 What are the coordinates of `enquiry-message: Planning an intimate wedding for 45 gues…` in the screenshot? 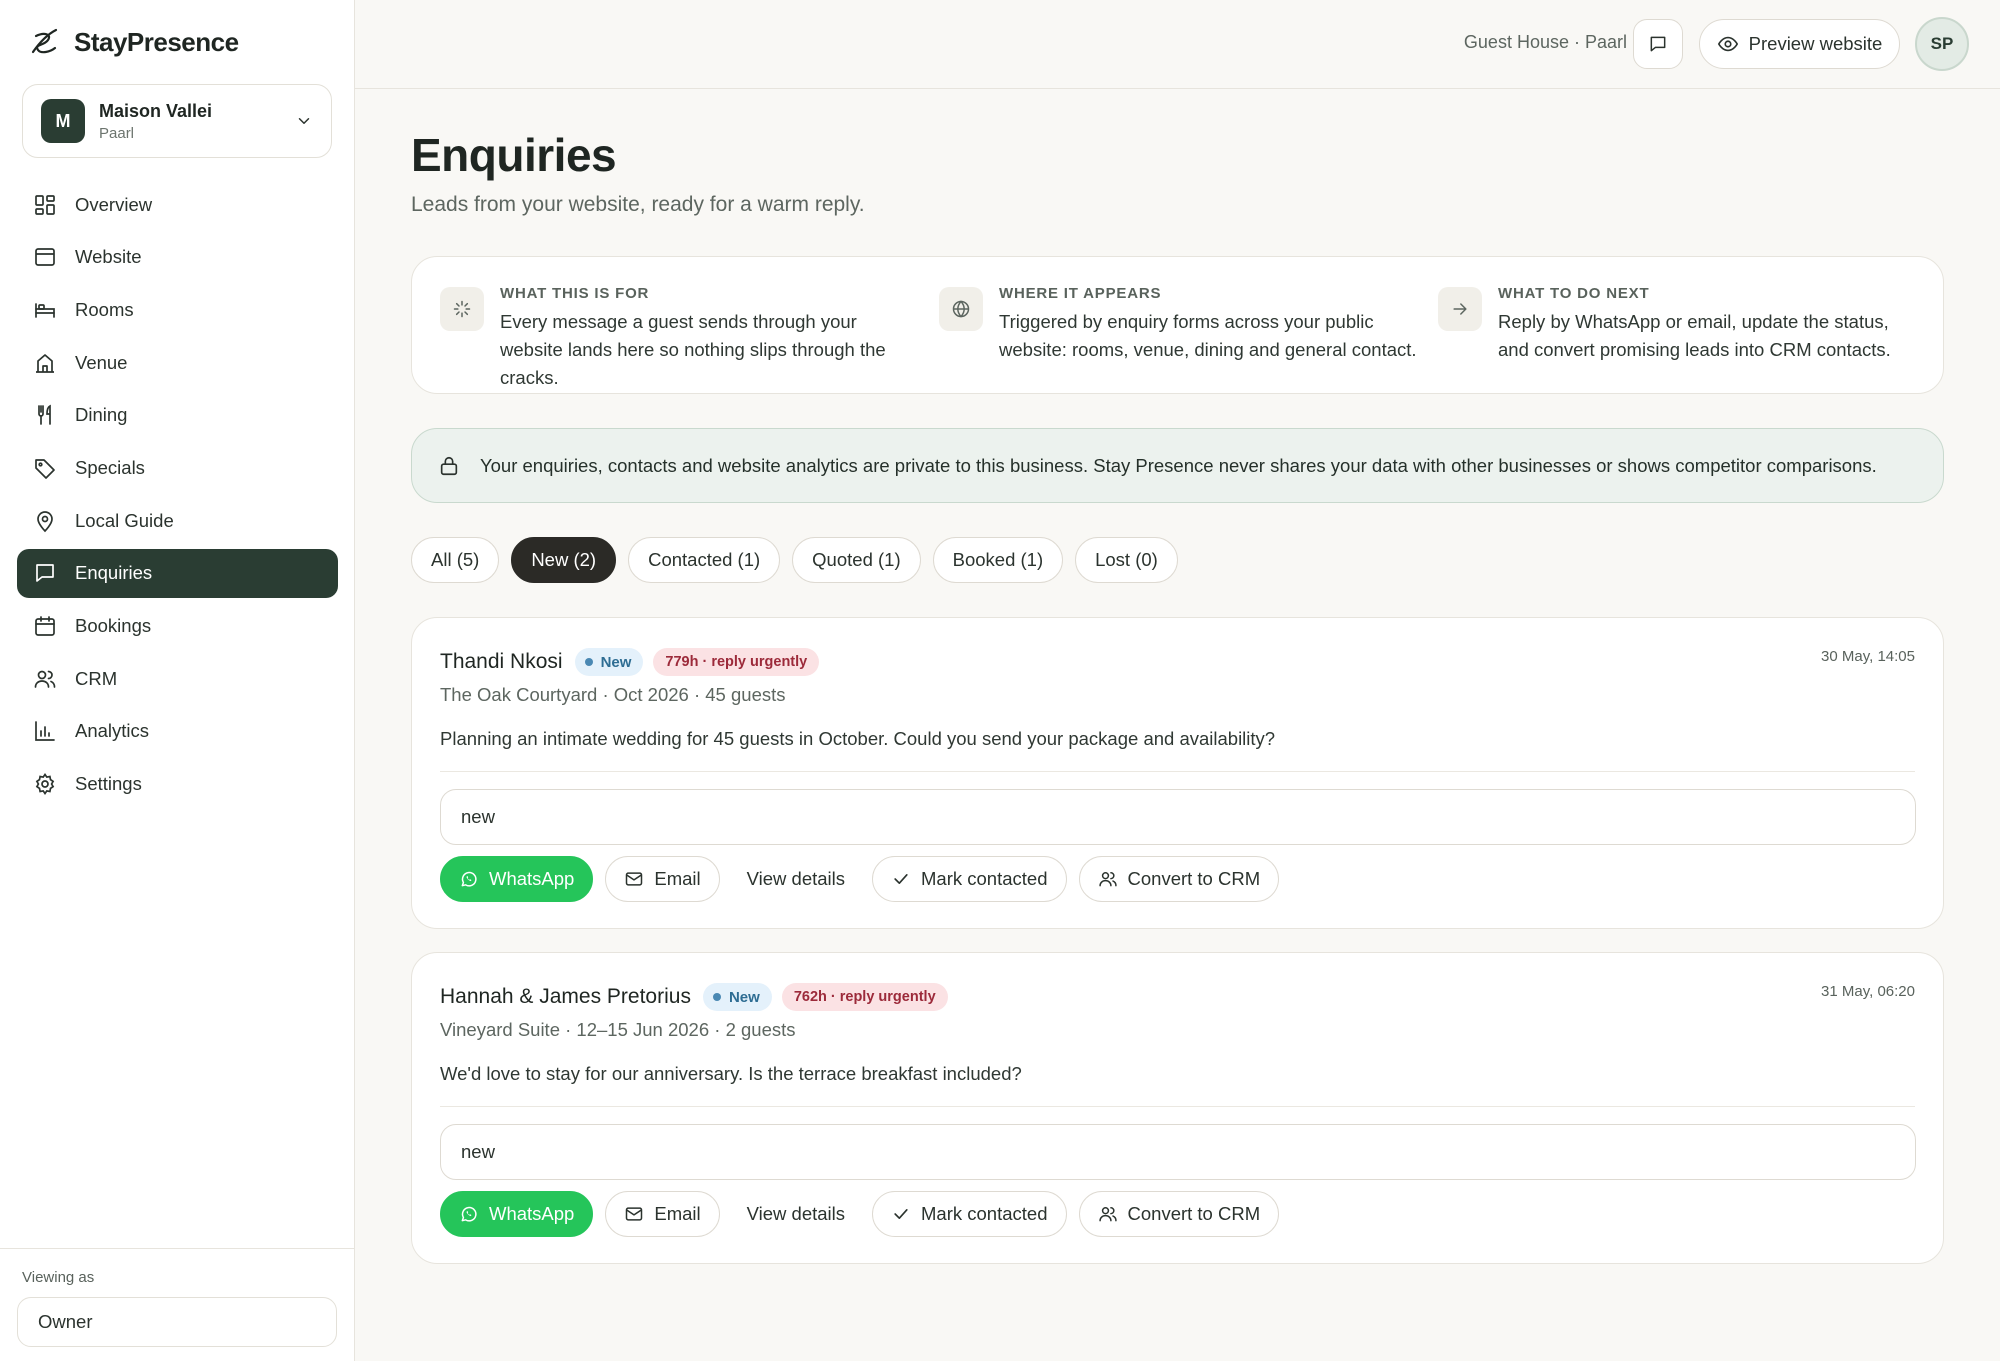 It's located at (858, 738).